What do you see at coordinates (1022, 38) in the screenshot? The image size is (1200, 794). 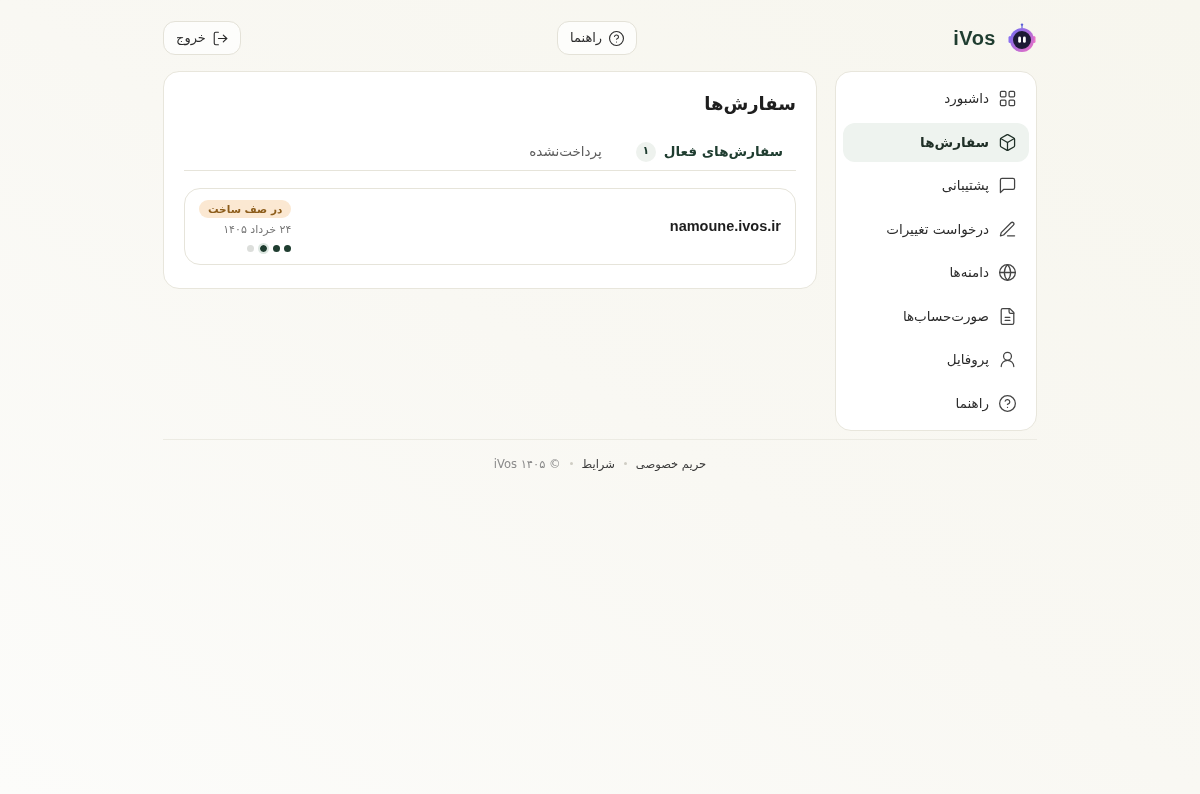 I see `robot-logo-icon` at bounding box center [1022, 38].